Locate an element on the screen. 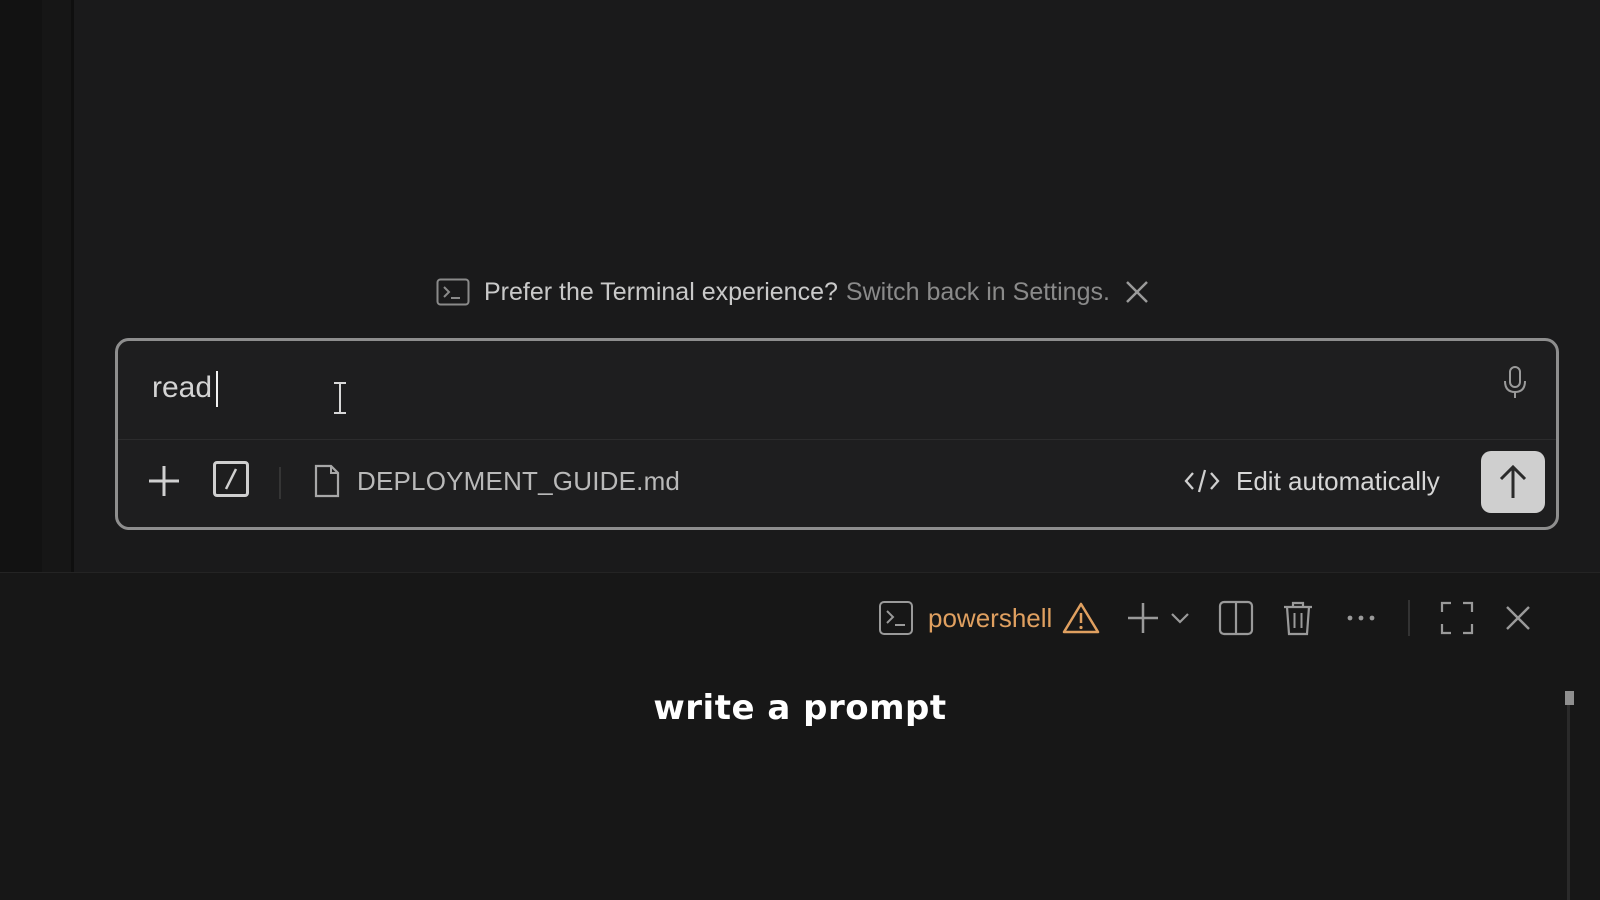 The image size is (1600, 900). chevron-down-icon is located at coordinates (1180, 618).